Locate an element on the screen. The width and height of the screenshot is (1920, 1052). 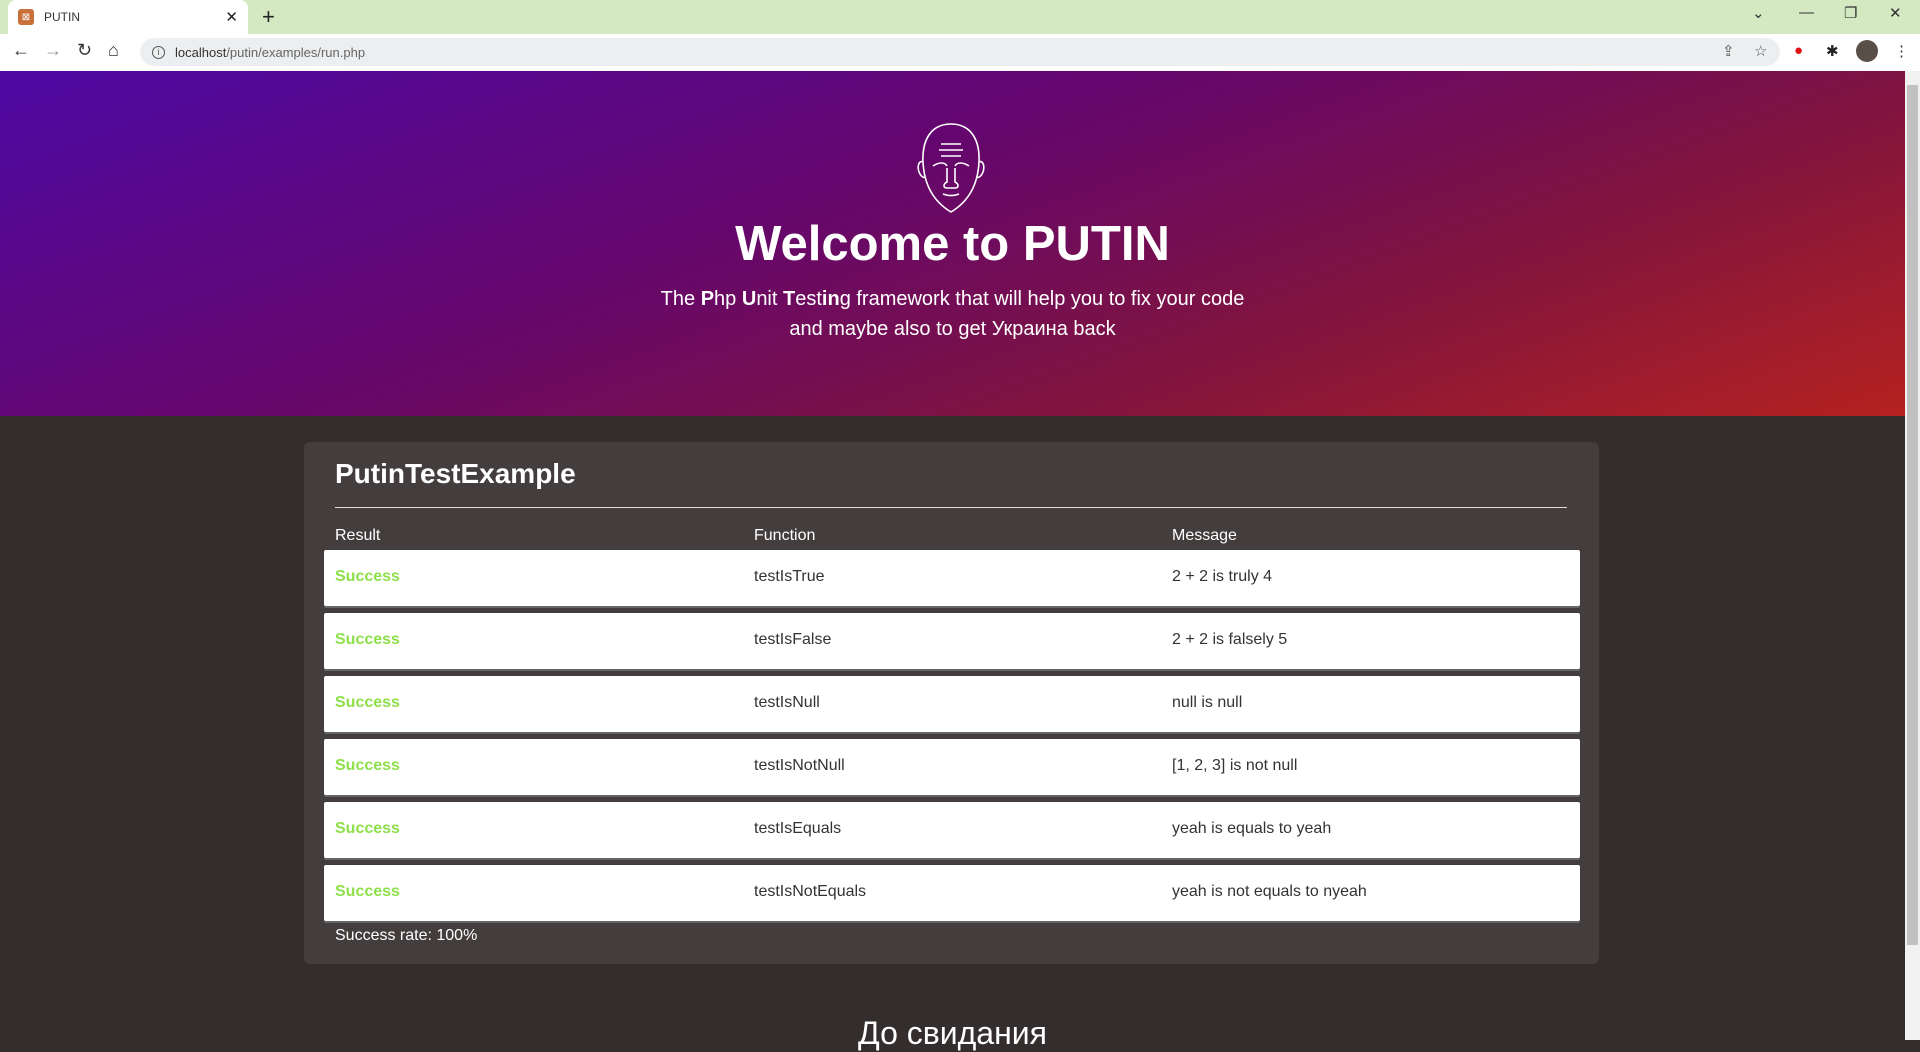
forward-icon: → is located at coordinates (53, 50).